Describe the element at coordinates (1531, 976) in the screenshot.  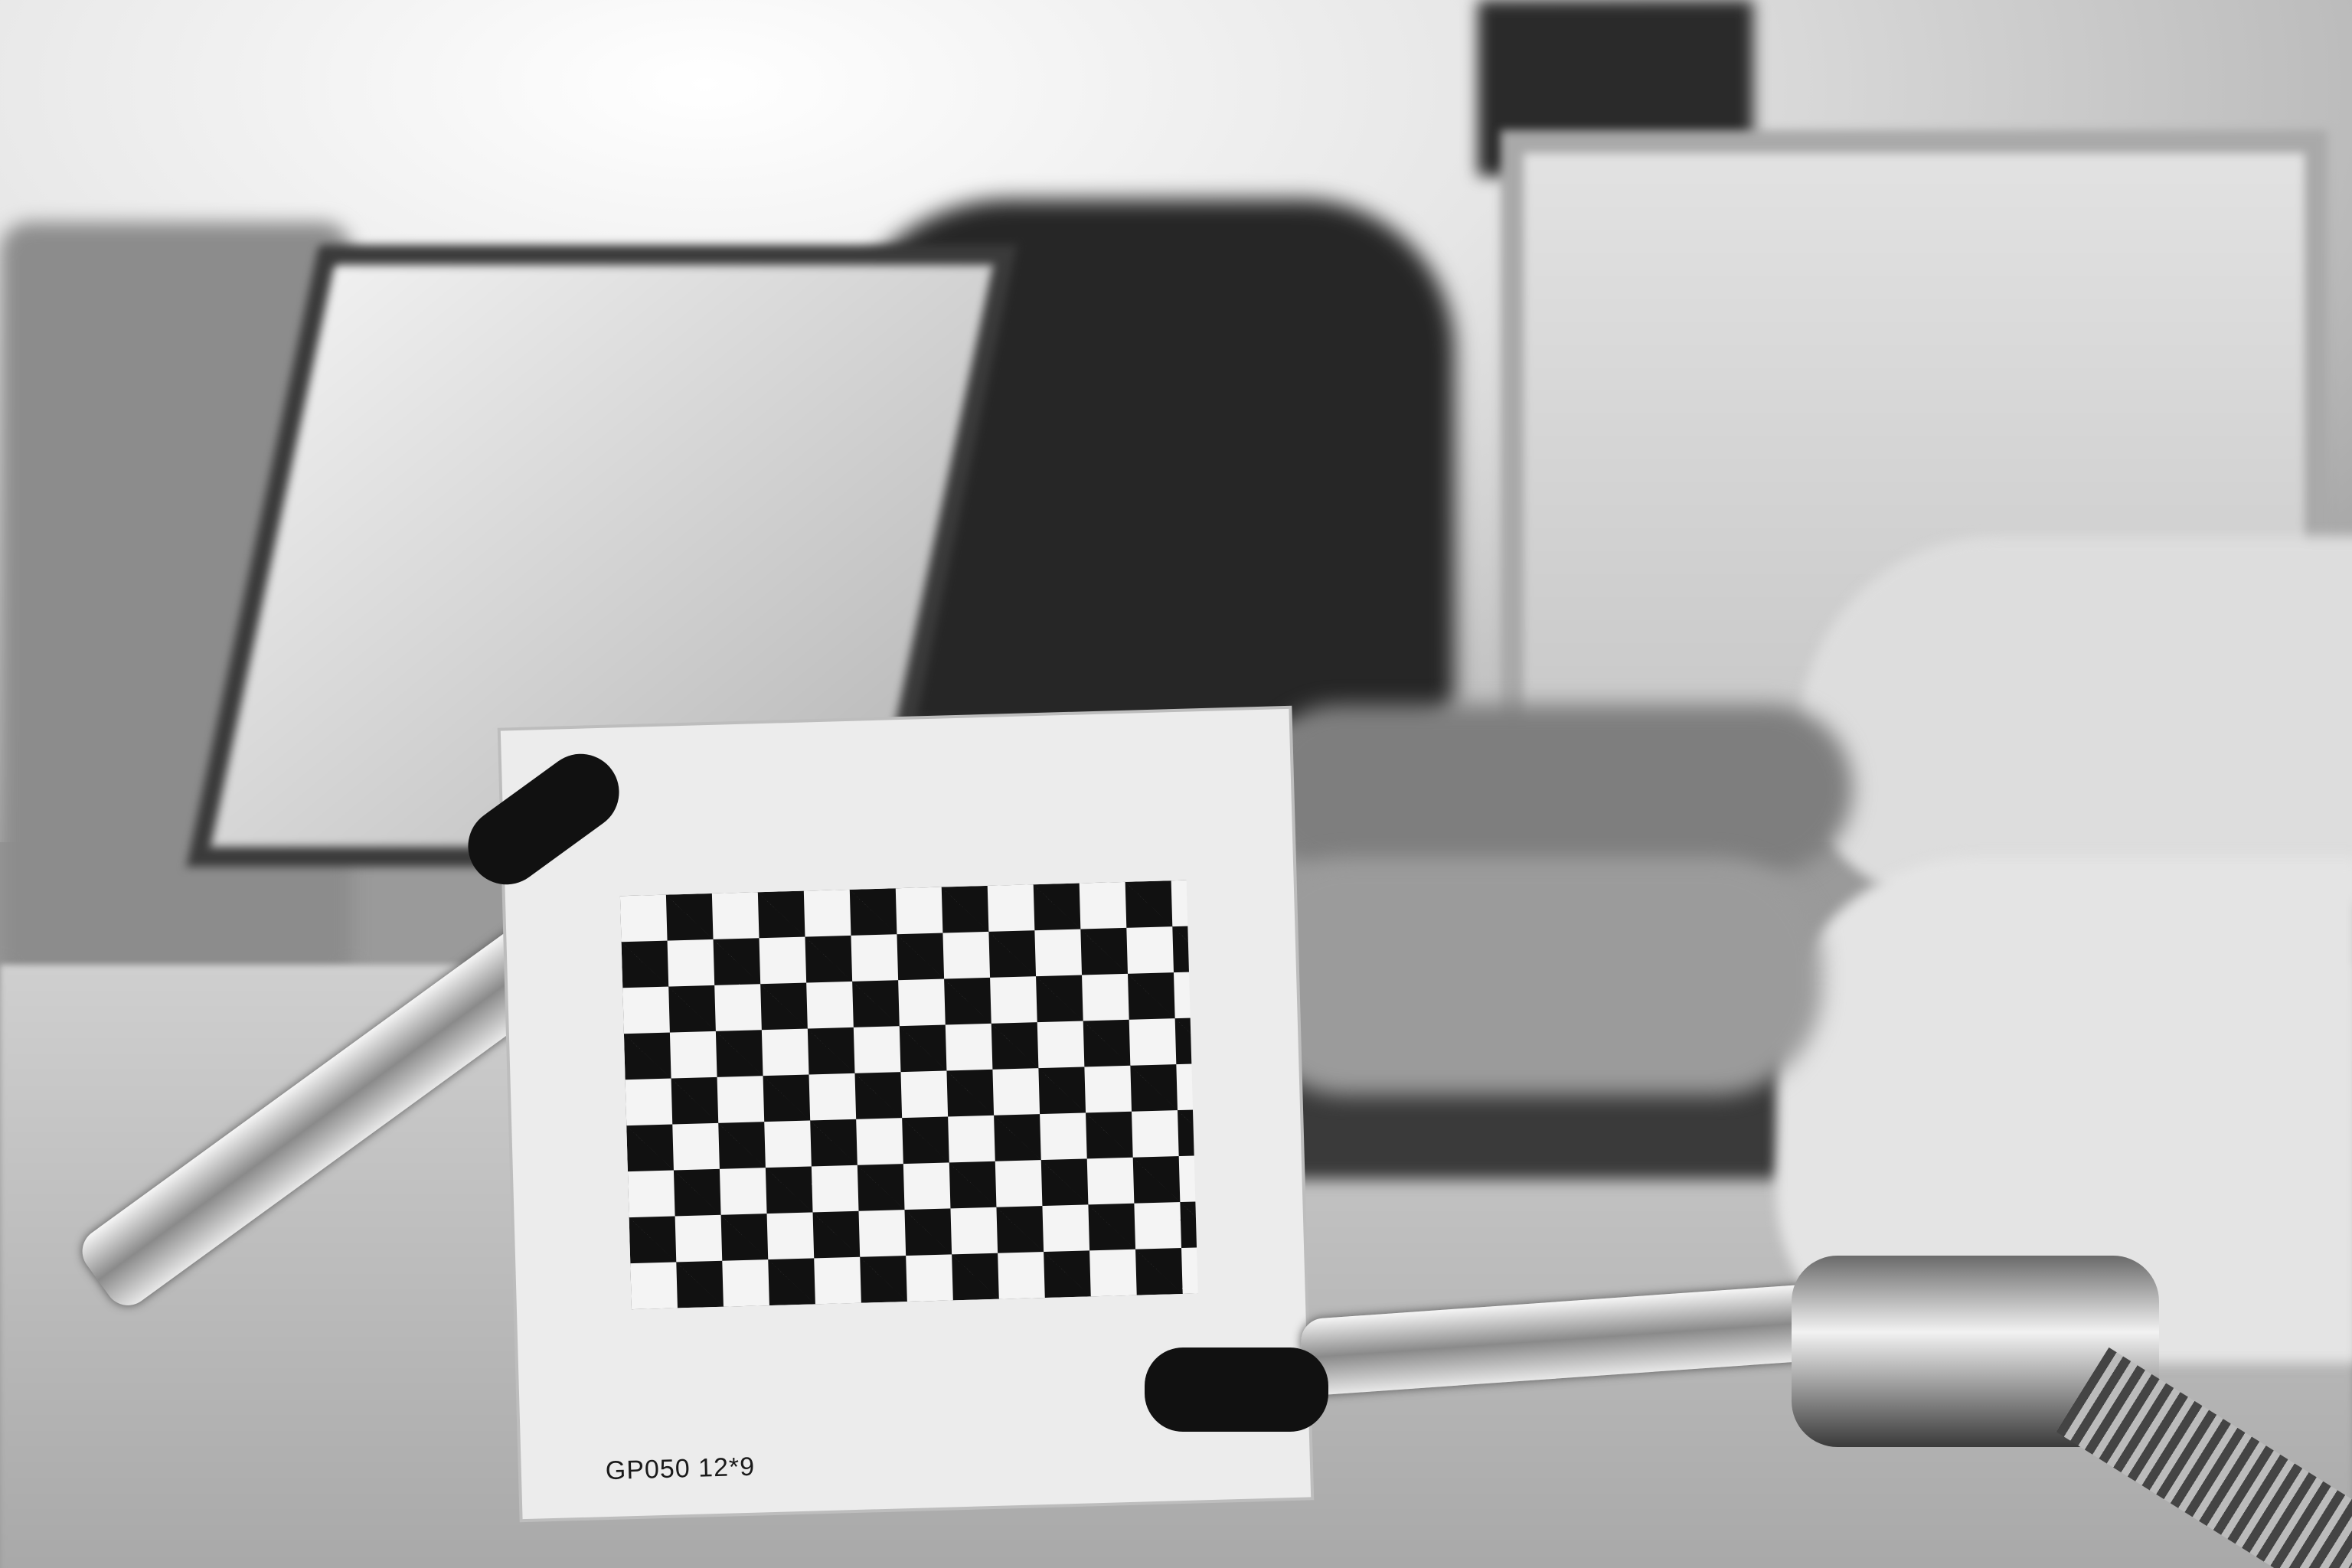
I see `hand-lower` at that location.